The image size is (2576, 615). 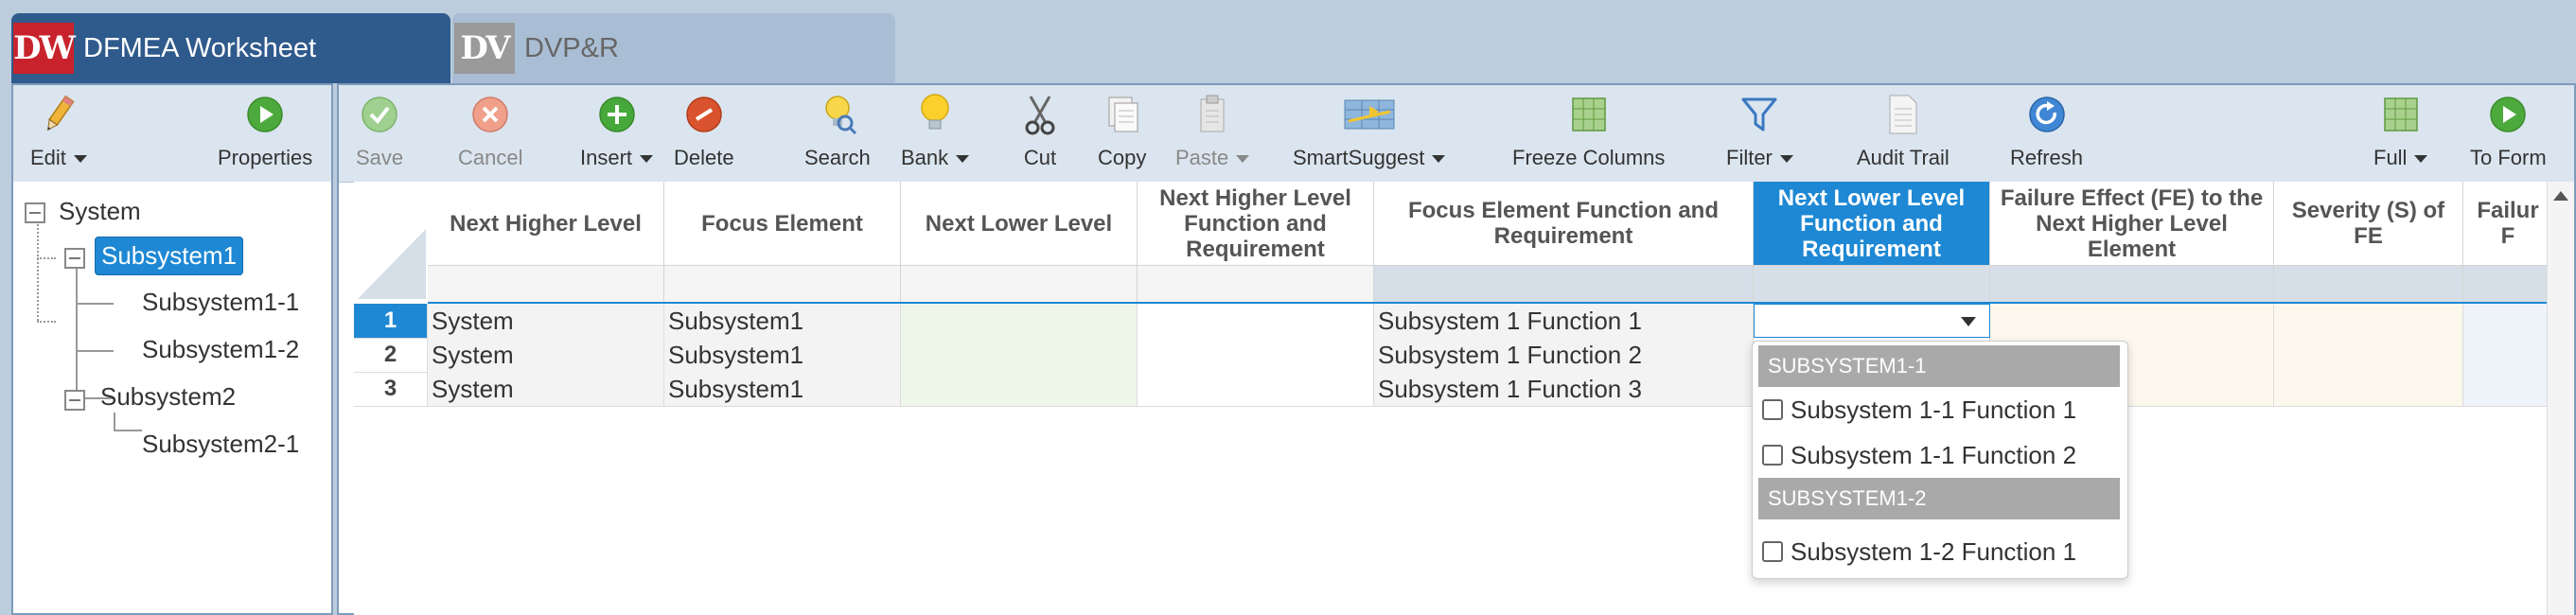 What do you see at coordinates (1212, 135) in the screenshot?
I see `paste-button: Paste` at bounding box center [1212, 135].